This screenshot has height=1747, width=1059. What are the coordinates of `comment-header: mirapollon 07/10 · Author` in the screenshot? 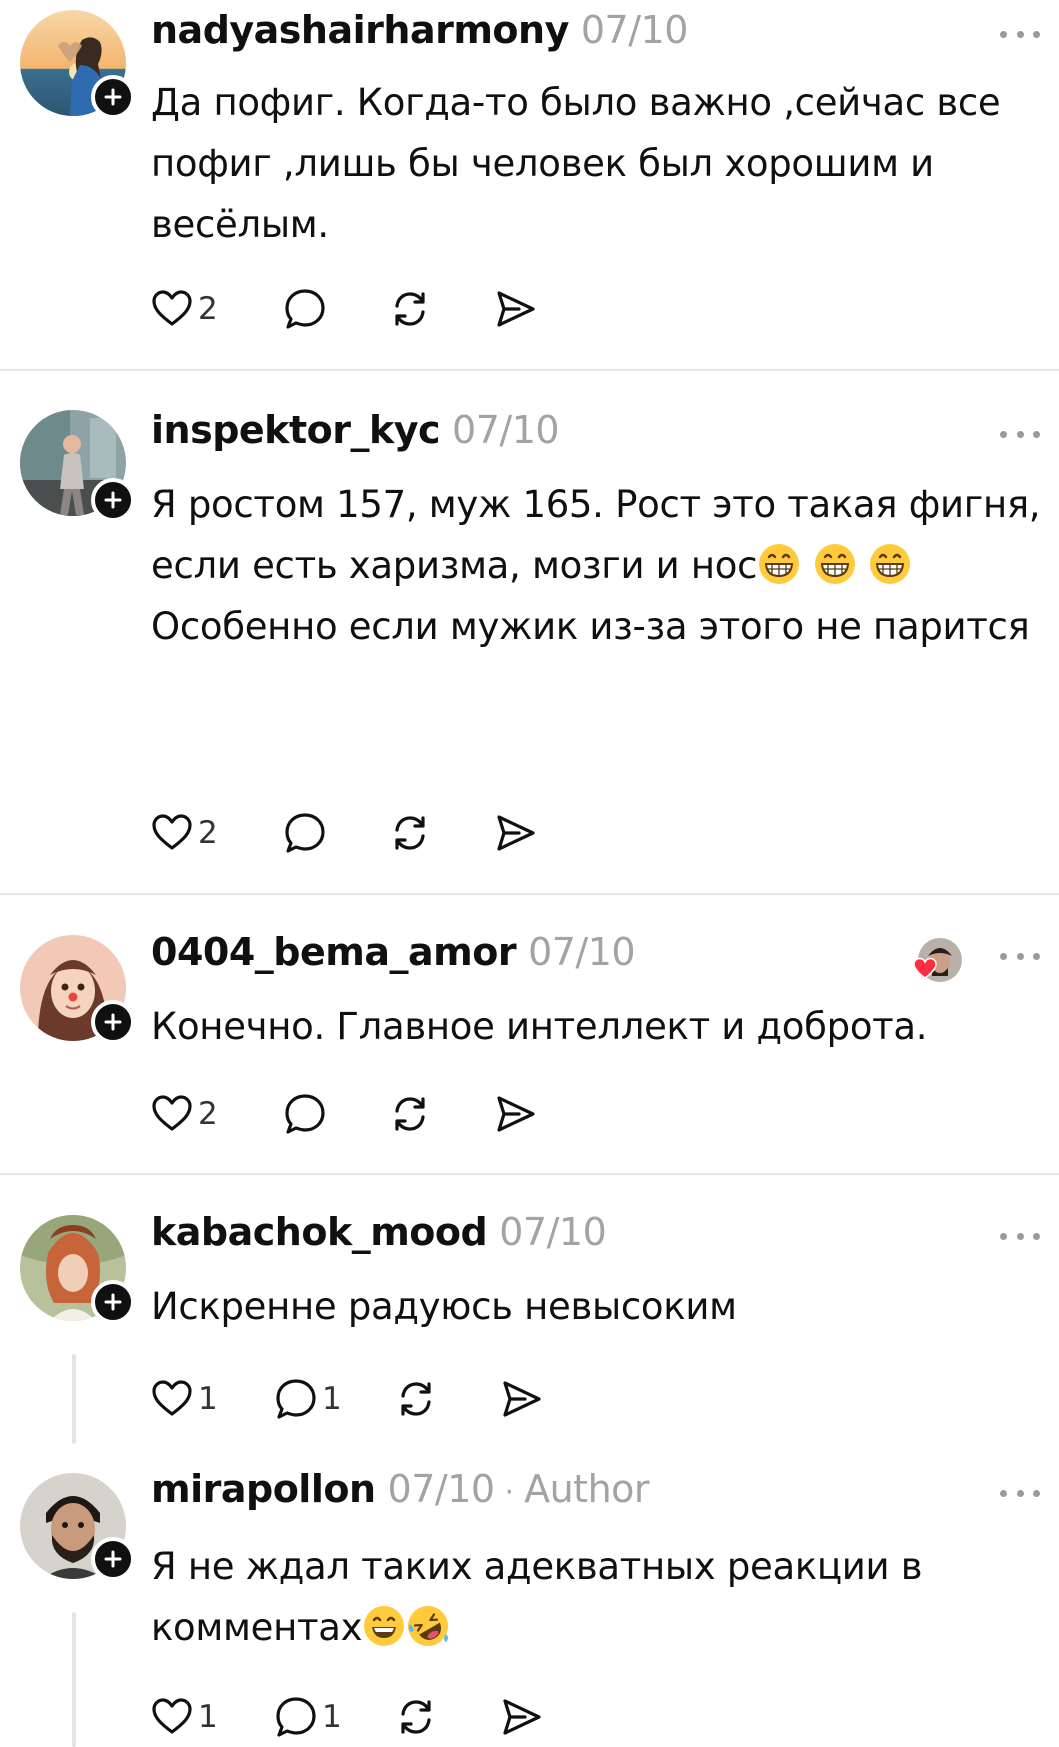 It's located at (400, 1493).